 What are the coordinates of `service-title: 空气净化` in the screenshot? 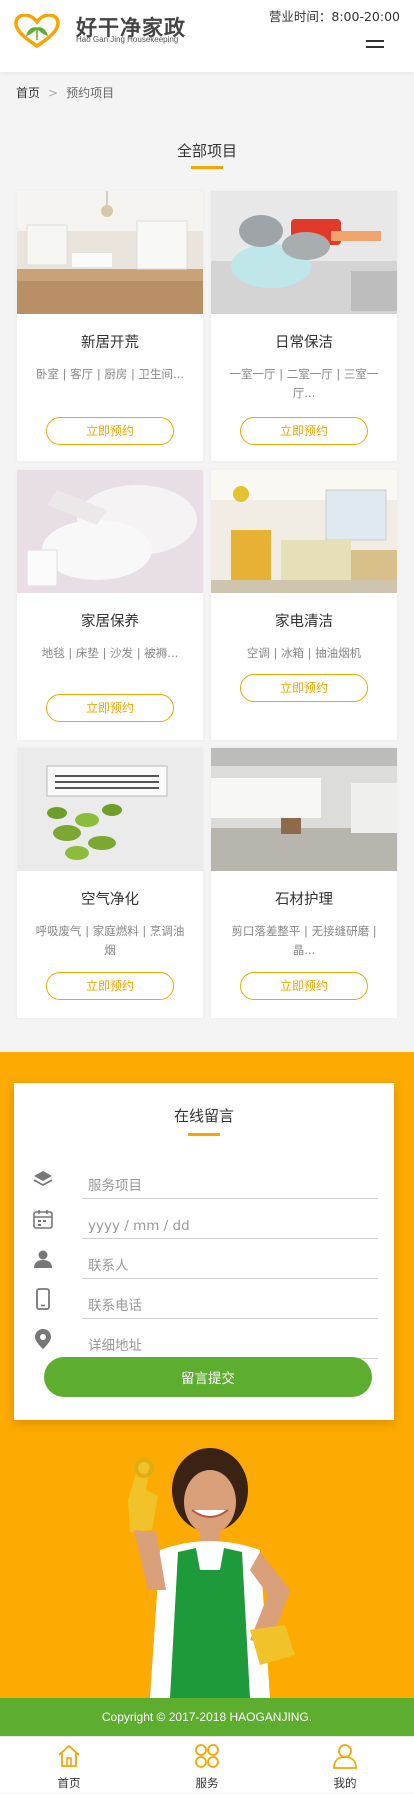 It's located at (110, 900).